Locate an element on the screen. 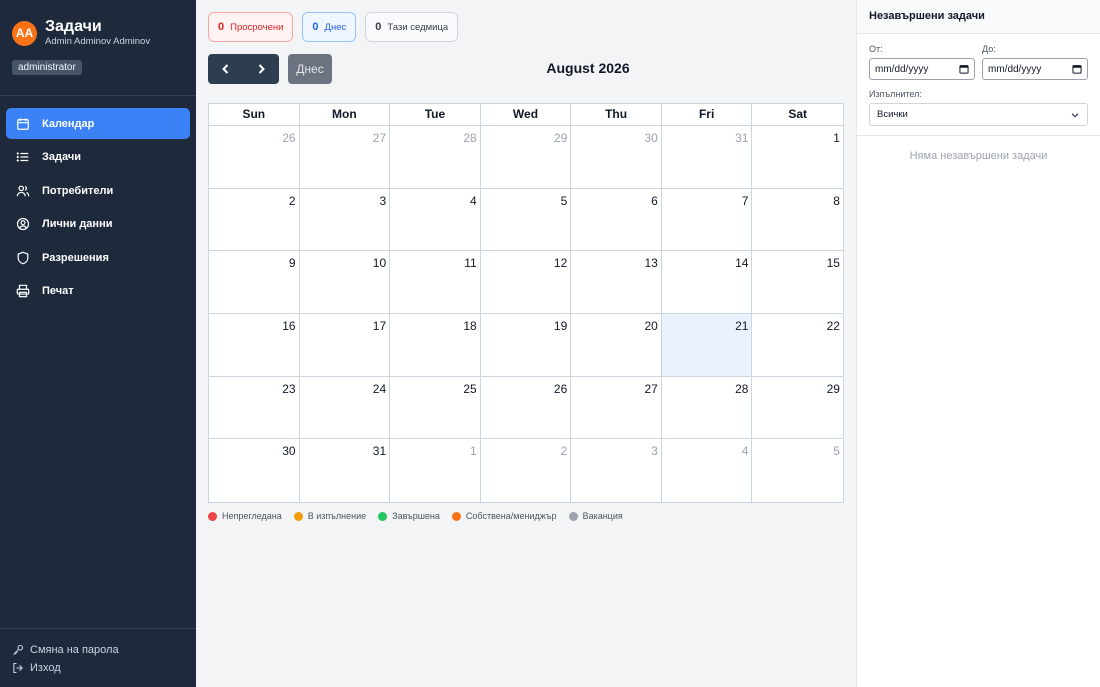 This screenshot has height=687, width=1100. logout-label: Изход is located at coordinates (45, 668).